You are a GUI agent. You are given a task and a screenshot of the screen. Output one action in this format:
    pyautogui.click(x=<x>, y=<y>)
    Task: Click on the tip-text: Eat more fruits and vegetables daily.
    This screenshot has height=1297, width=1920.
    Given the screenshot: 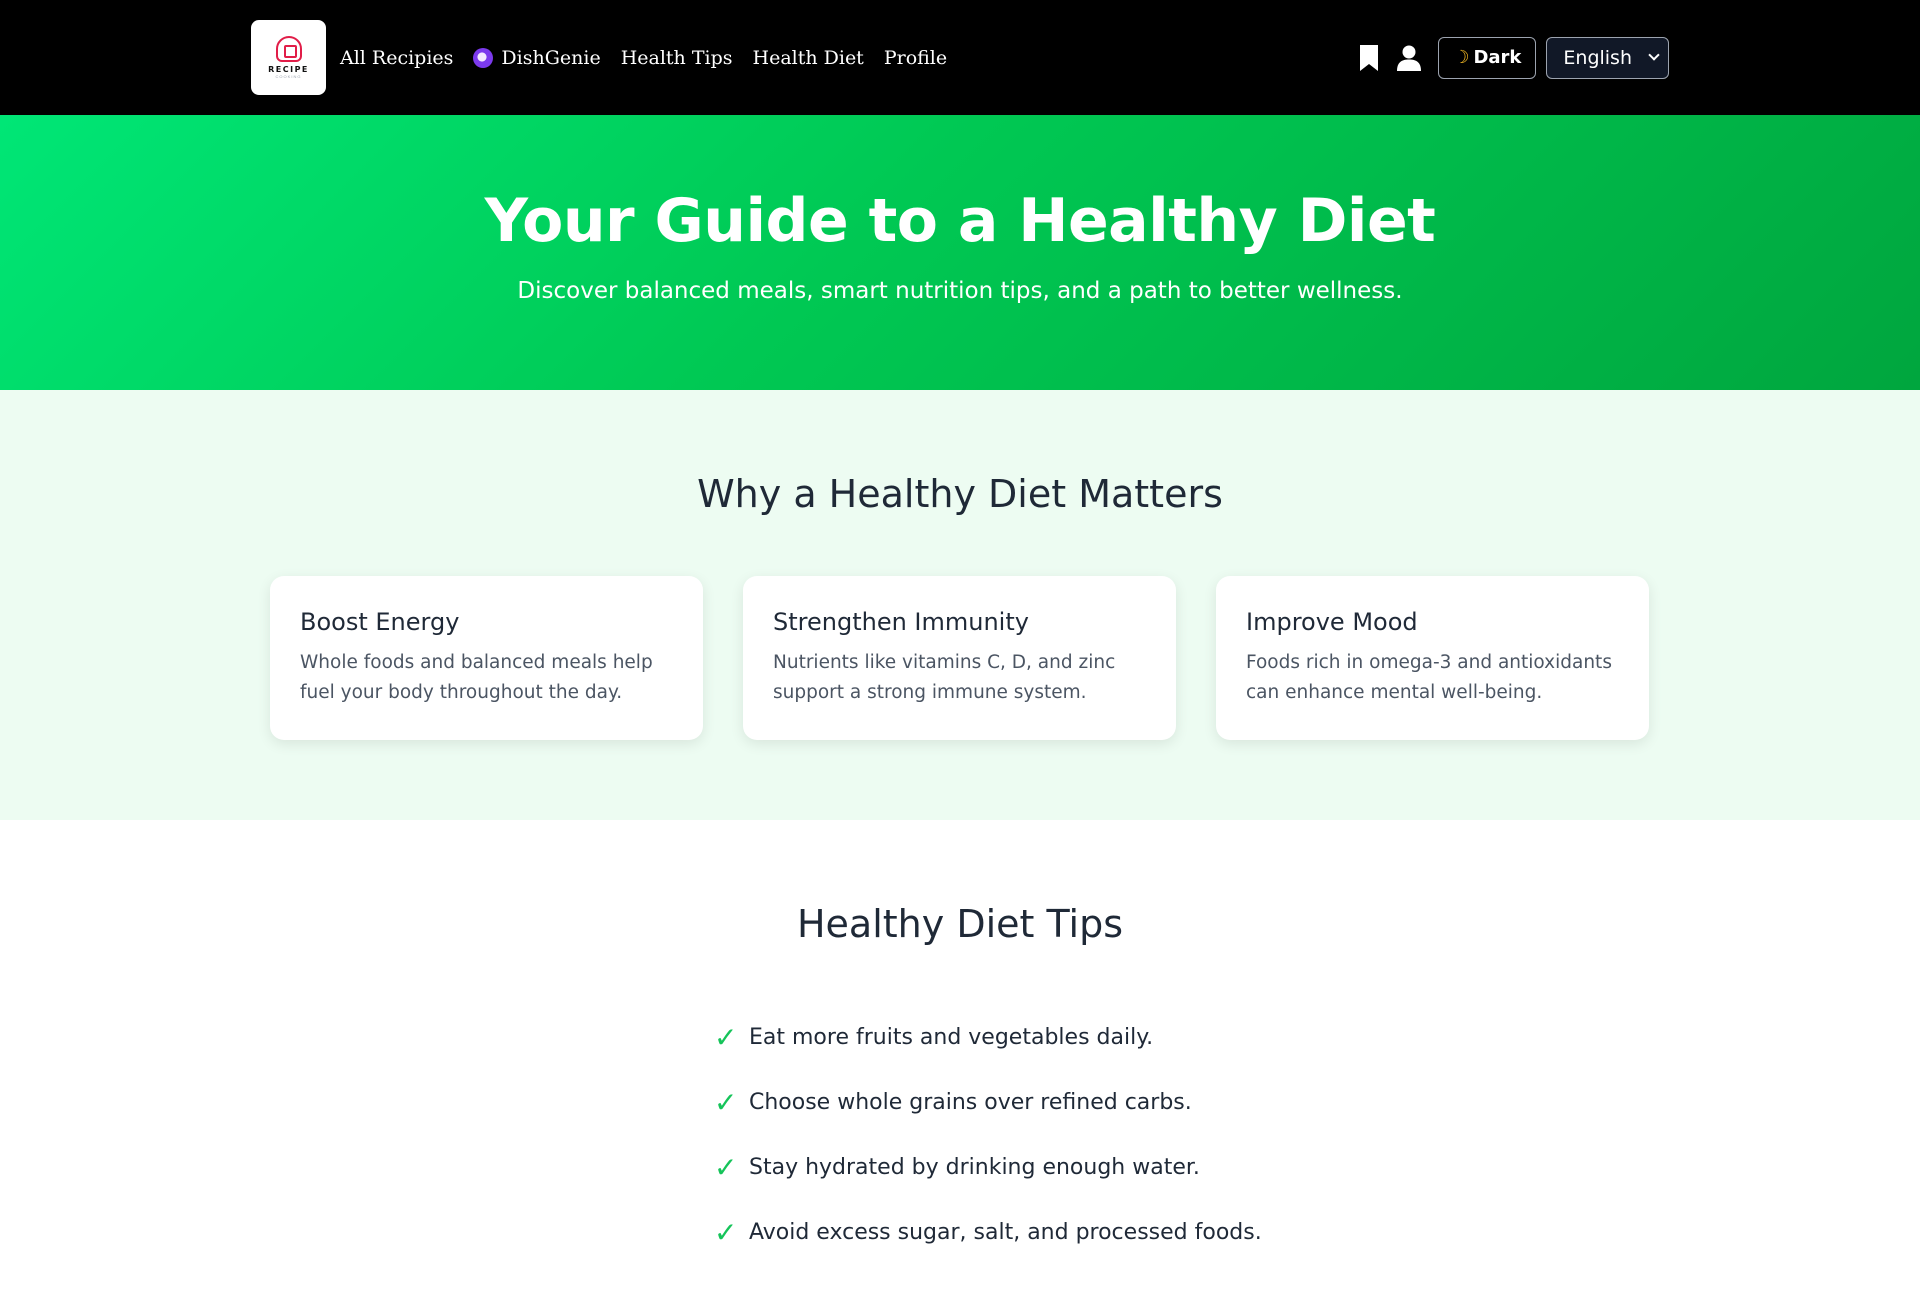 What is the action you would take?
    pyautogui.click(x=951, y=1037)
    